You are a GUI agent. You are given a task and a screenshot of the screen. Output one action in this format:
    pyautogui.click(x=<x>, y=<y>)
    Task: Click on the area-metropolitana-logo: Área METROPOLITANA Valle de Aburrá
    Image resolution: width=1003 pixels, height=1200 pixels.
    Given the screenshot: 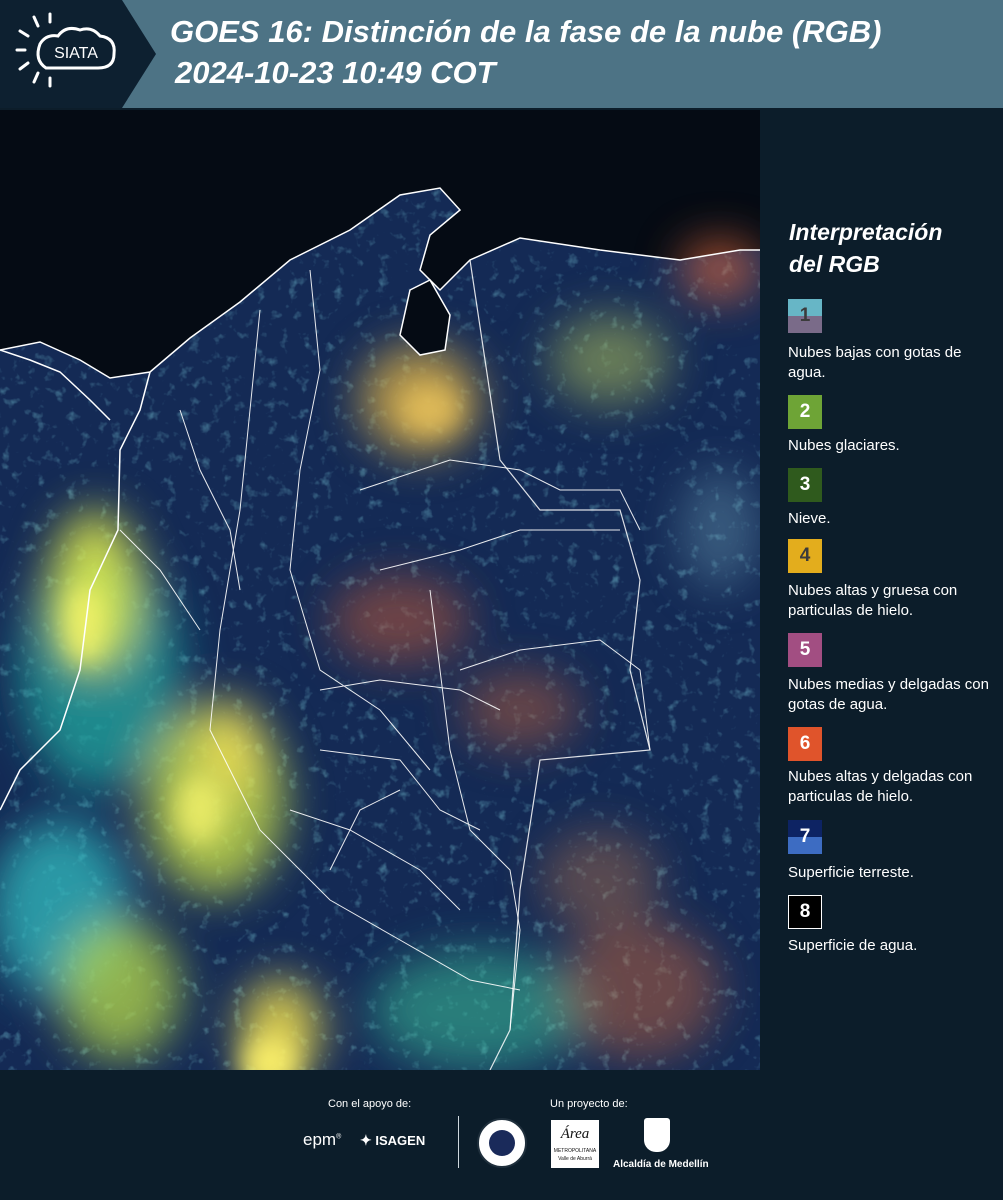 What is the action you would take?
    pyautogui.click(x=575, y=1144)
    